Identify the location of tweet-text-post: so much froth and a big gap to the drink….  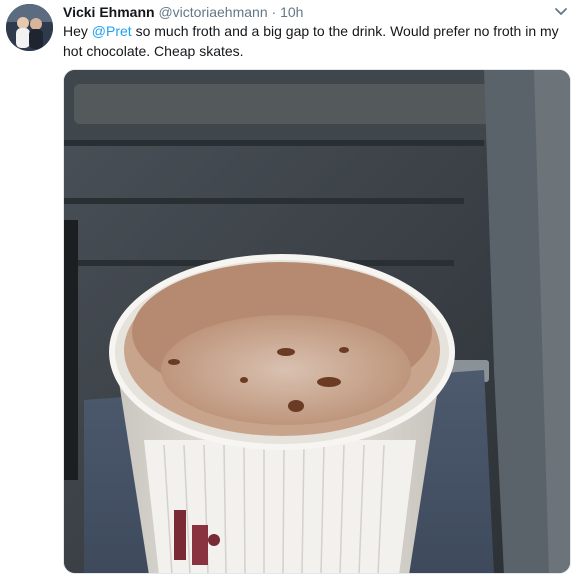
(311, 41).